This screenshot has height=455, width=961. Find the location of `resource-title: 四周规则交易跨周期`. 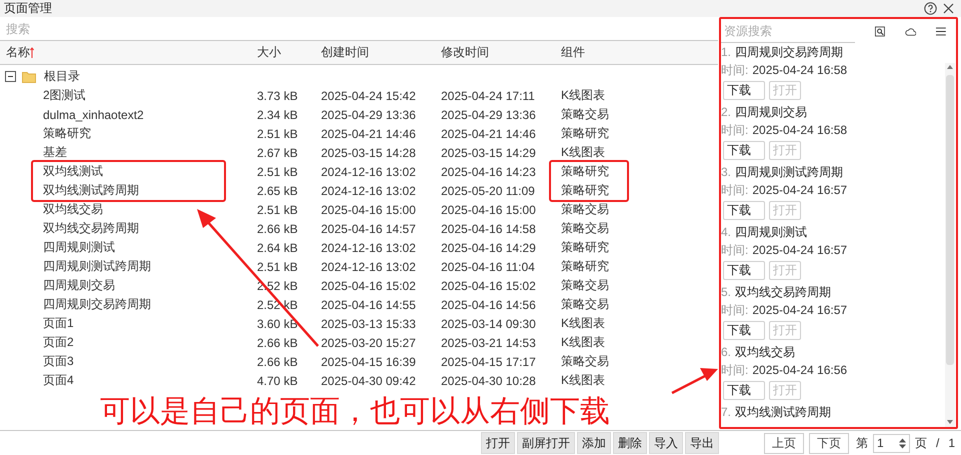

resource-title: 四周规则交易跨周期 is located at coordinates (789, 52).